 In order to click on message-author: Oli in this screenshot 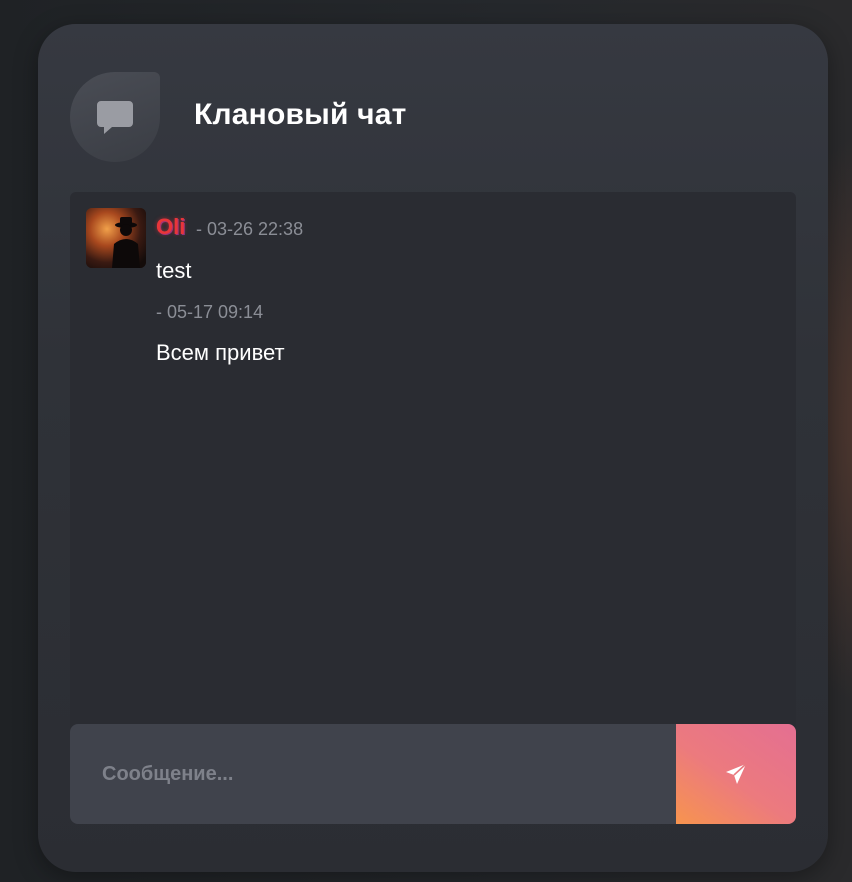, I will do `click(170, 227)`.